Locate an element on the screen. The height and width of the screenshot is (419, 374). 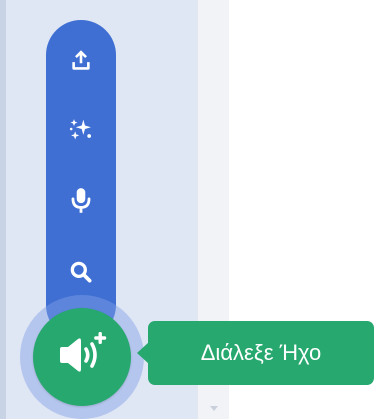
choose-sound-tooltip: Διάλεξε Ήχο is located at coordinates (261, 353).